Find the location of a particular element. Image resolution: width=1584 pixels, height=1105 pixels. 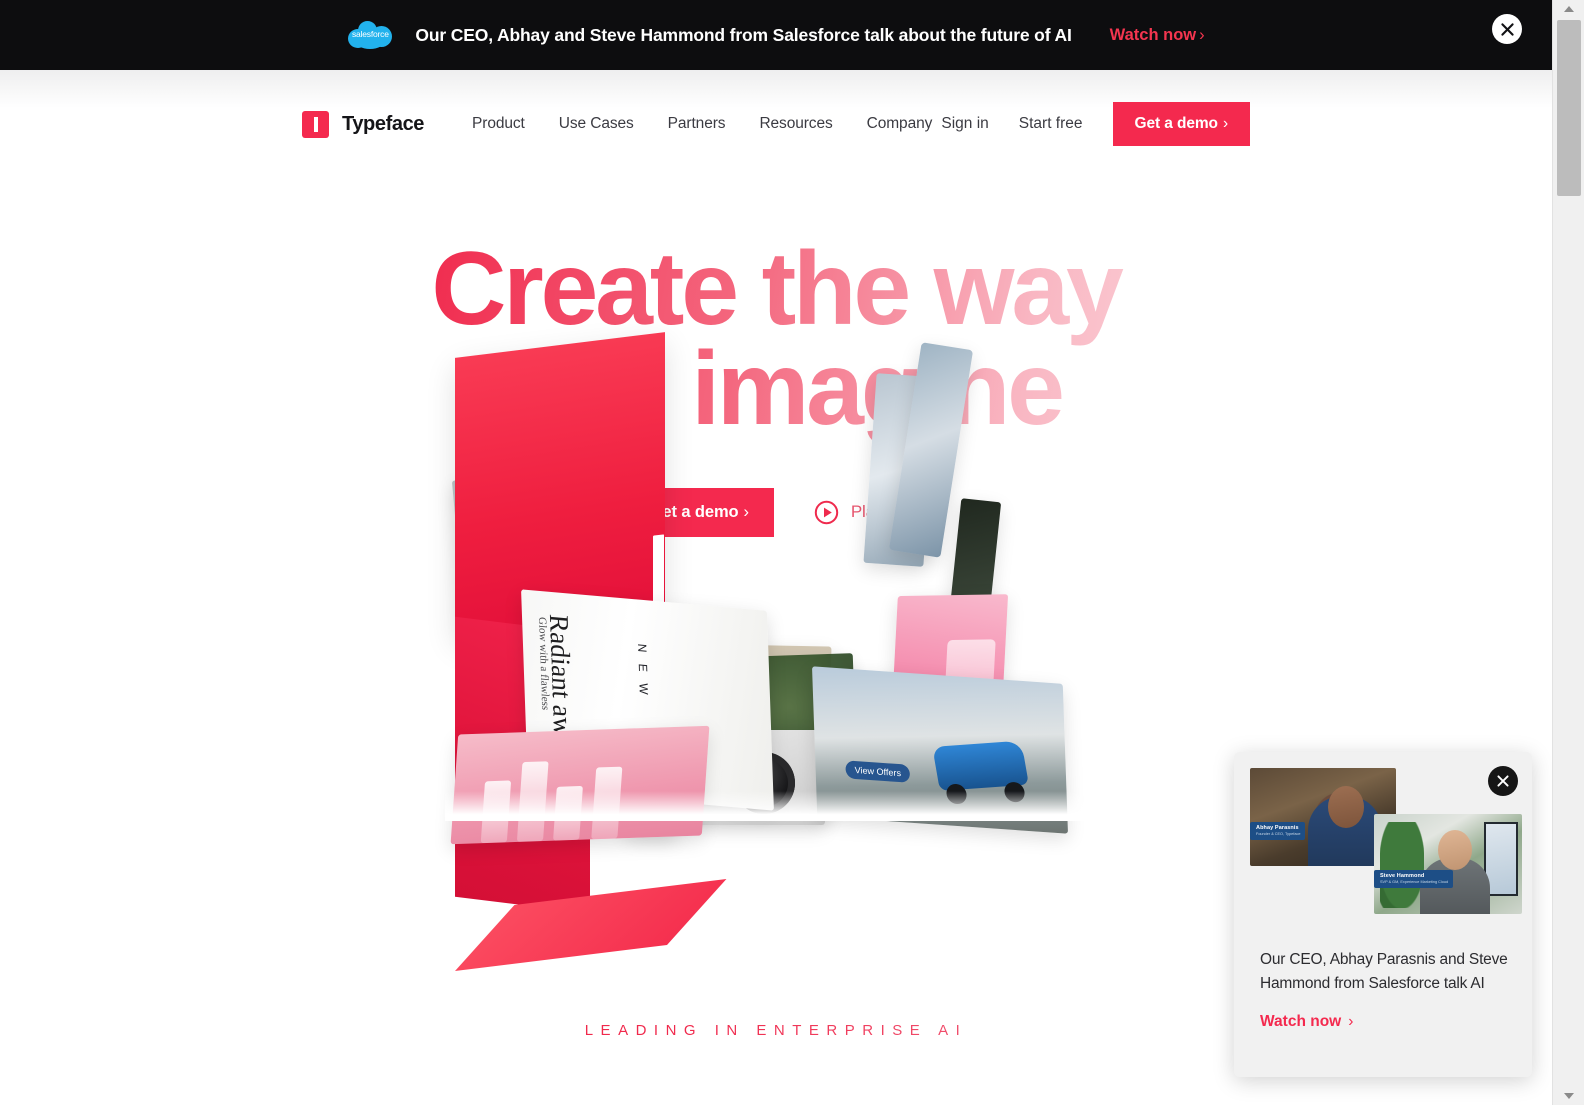

nav-item-use-cases: Use Cases is located at coordinates (596, 124).